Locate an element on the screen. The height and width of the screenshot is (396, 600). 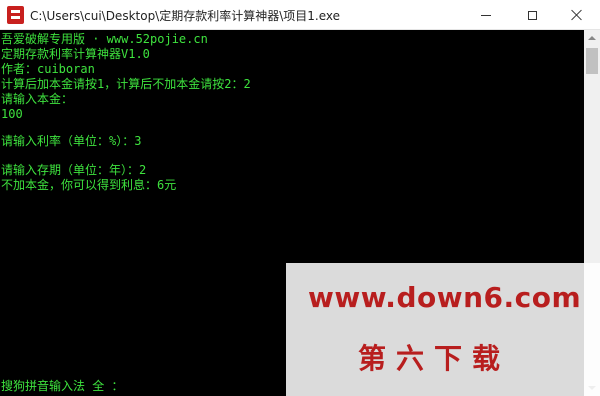
console-line: 100 is located at coordinates (12, 114).